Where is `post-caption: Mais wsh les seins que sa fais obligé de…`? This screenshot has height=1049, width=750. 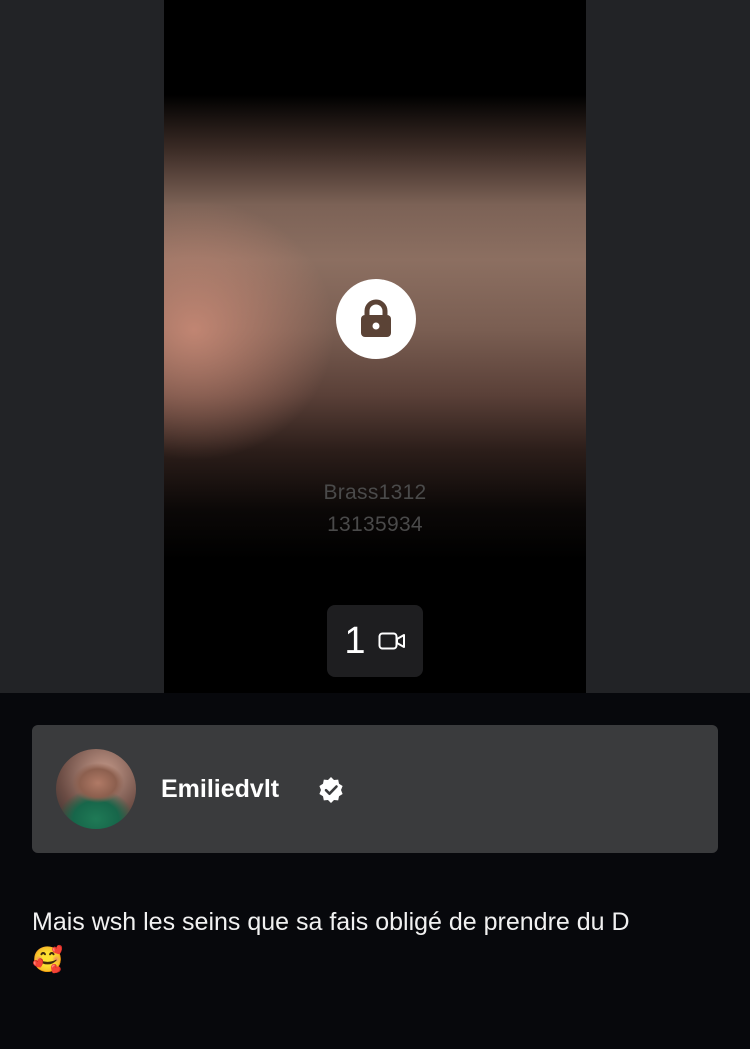 post-caption: Mais wsh les seins que sa fais obligé de… is located at coordinates (377, 941).